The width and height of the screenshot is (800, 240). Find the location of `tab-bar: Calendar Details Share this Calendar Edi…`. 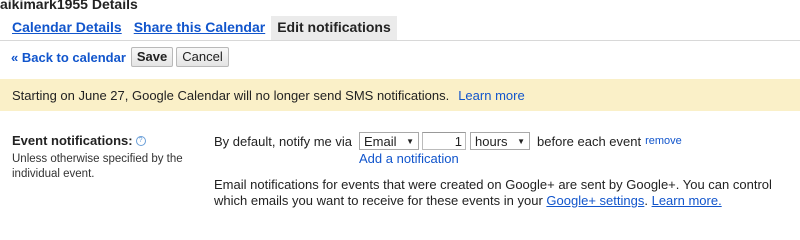

tab-bar: Calendar Details Share this Calendar Edi… is located at coordinates (201, 28).